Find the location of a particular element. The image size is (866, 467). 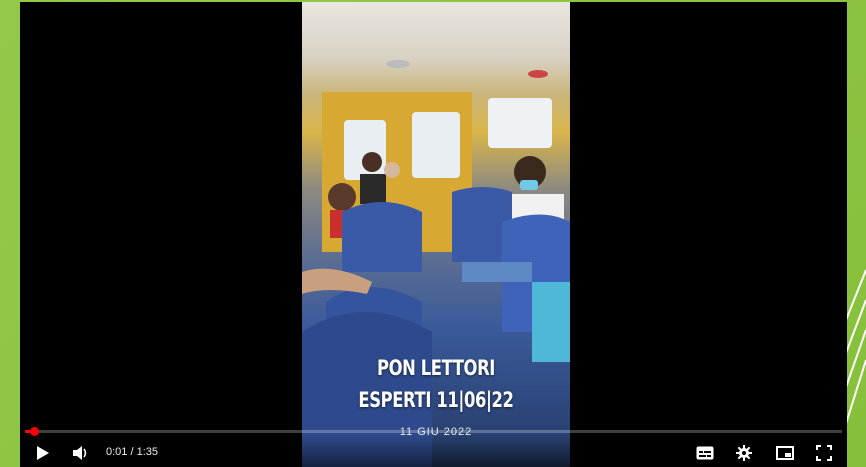

miniplayer-button is located at coordinates (785, 453).